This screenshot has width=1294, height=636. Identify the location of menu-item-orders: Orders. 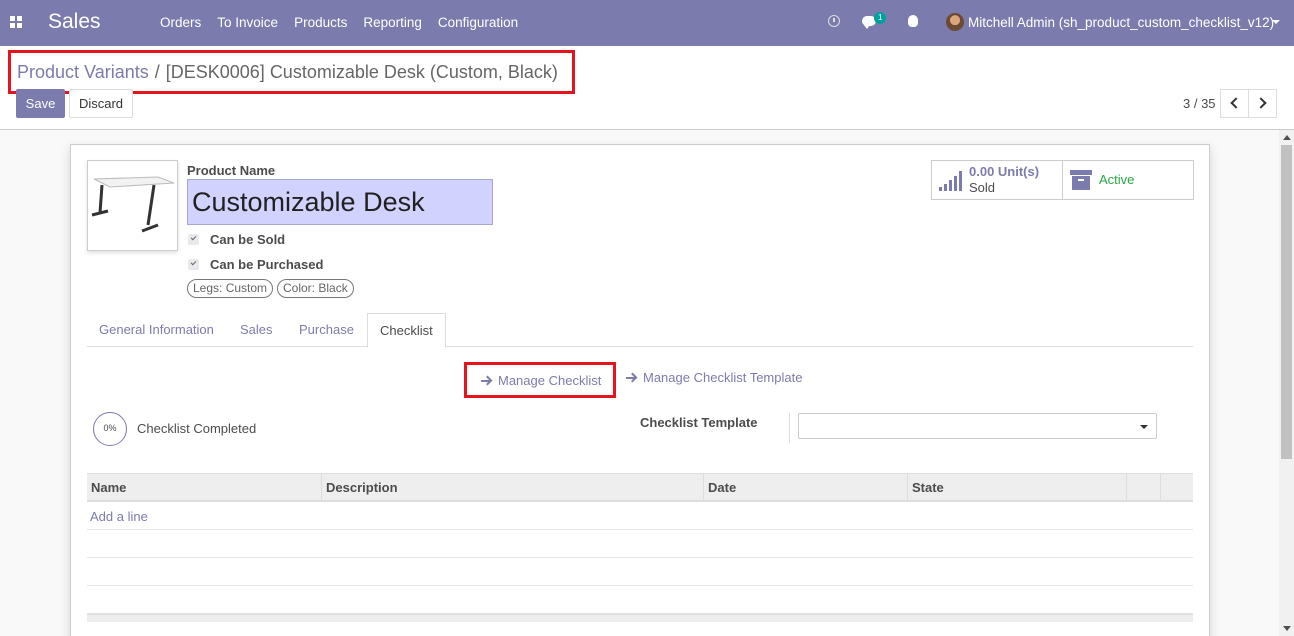
(180, 23).